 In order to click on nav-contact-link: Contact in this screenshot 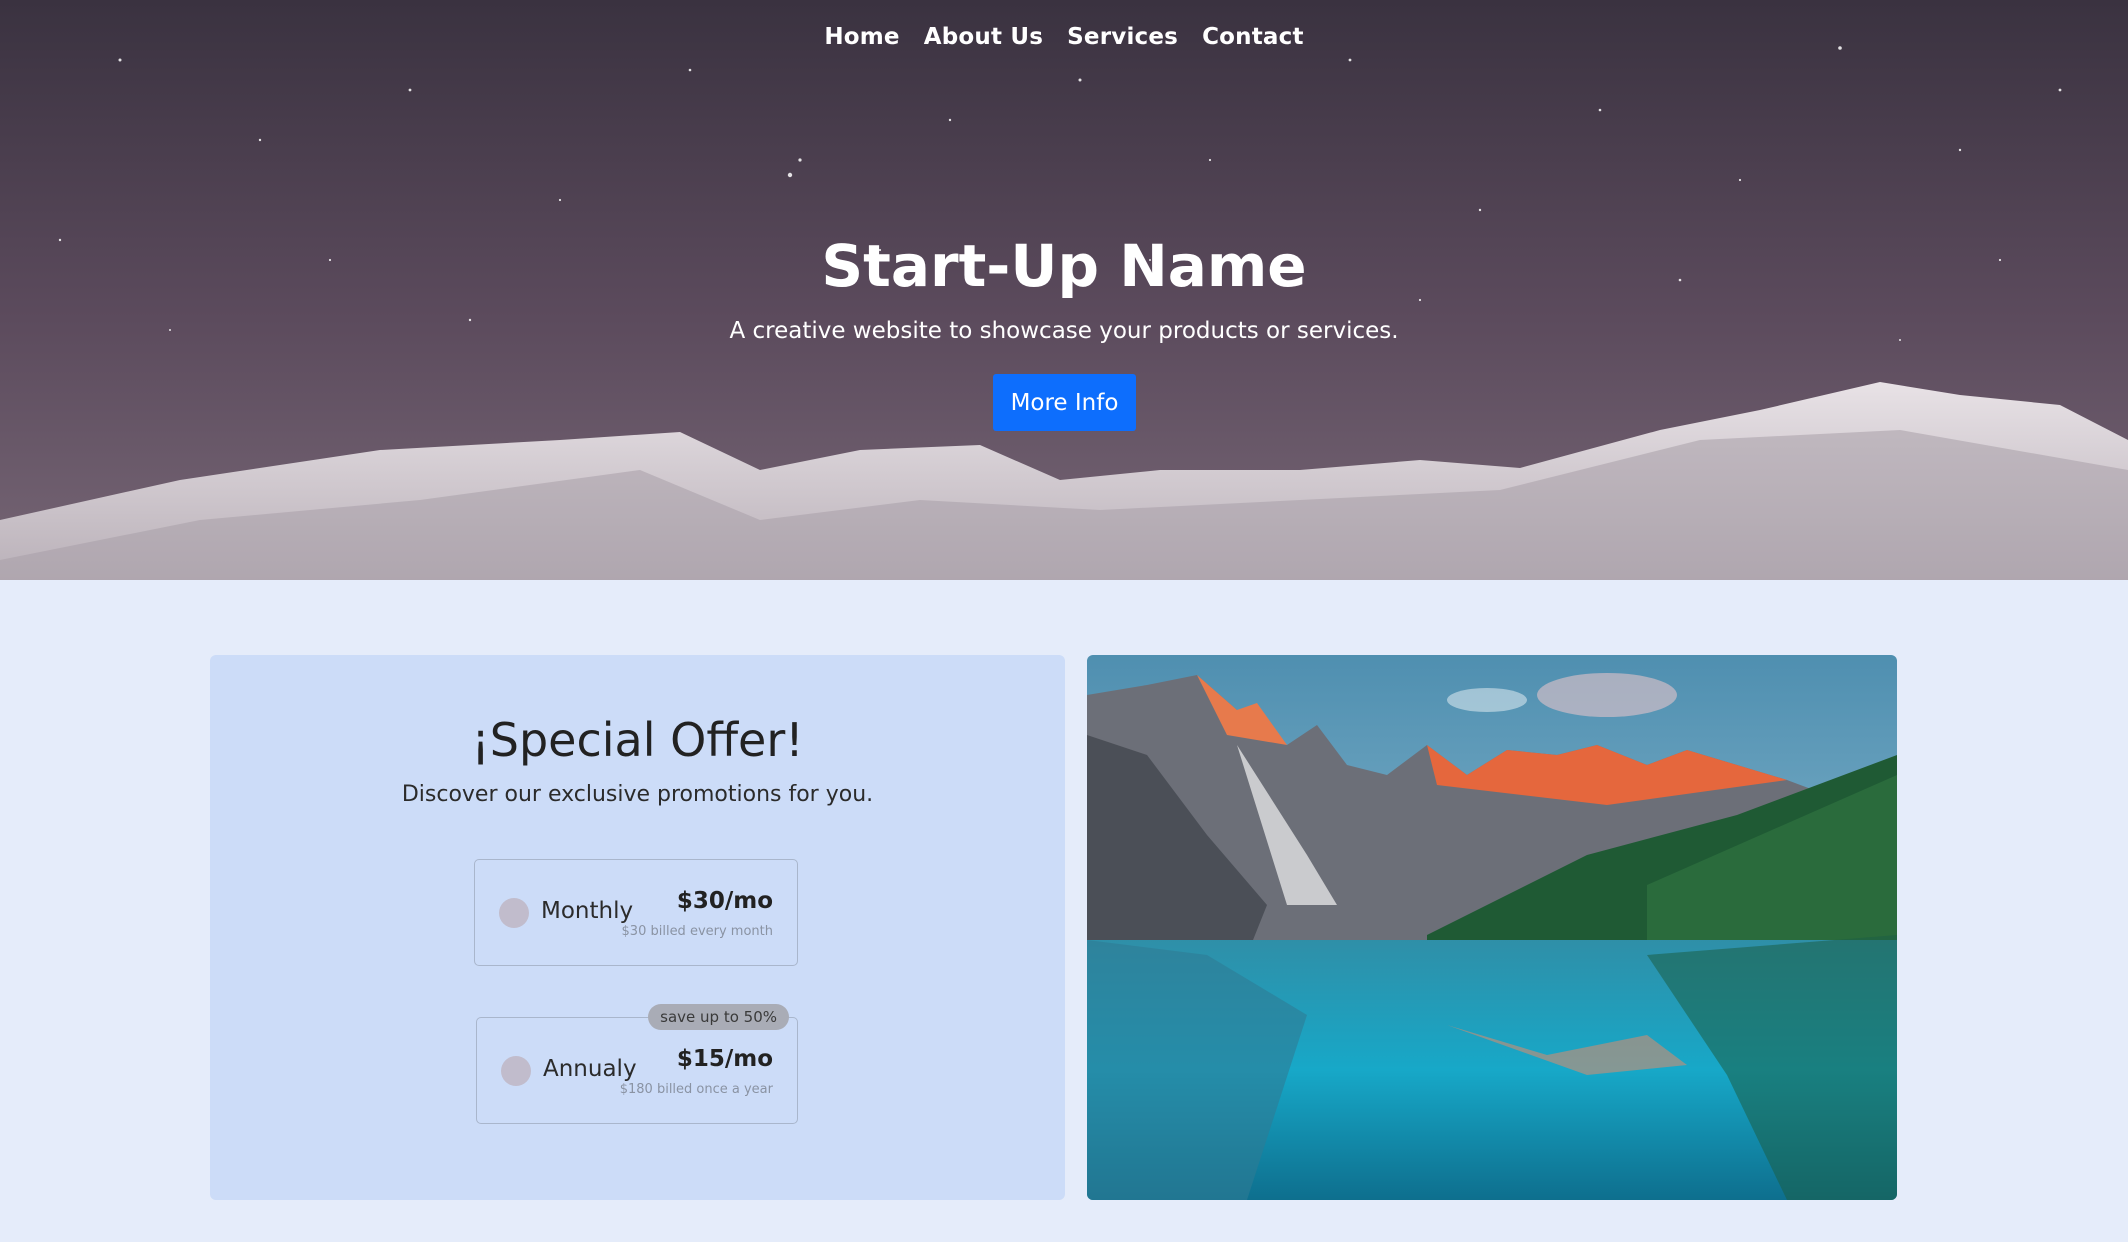, I will do `click(1253, 37)`.